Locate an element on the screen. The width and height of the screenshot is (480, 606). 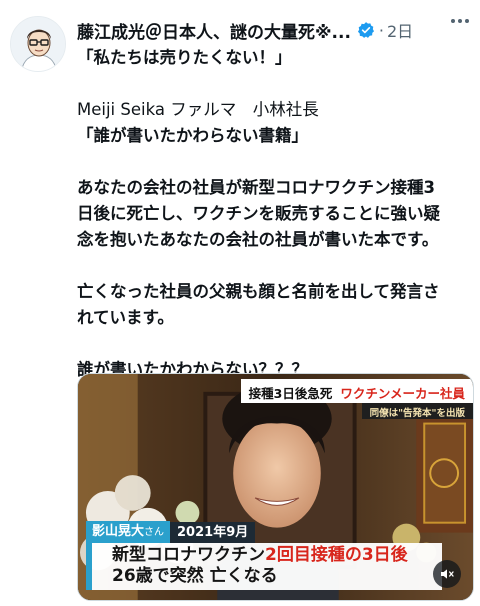
post-line: 「私たちは売りたくない！」 is located at coordinates (184, 57).